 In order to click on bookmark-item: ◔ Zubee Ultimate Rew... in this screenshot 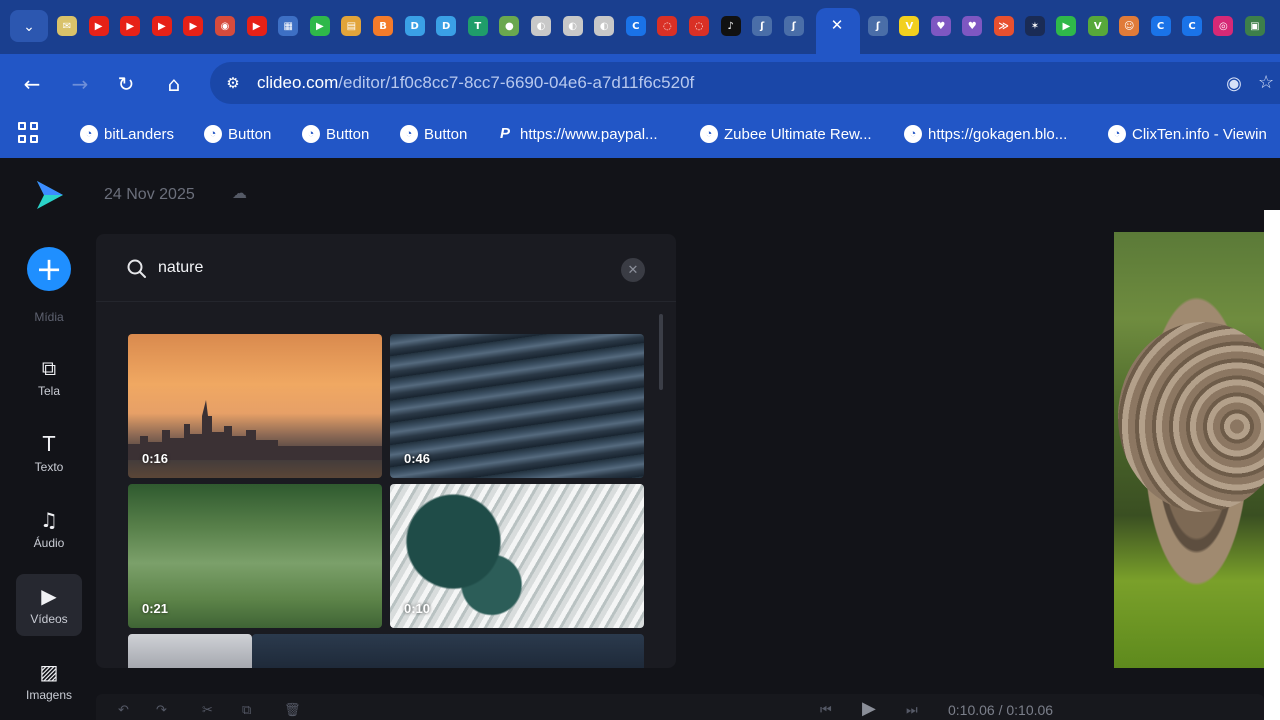, I will do `click(786, 134)`.